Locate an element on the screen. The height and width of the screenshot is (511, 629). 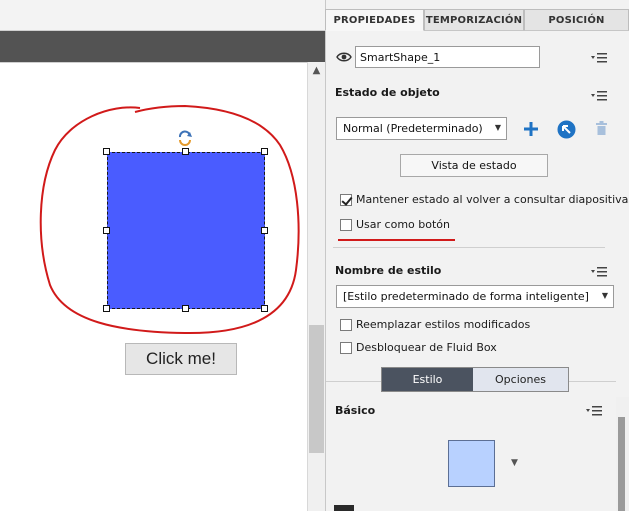
panel-vertical-scrollbar is located at coordinates (622, 454).